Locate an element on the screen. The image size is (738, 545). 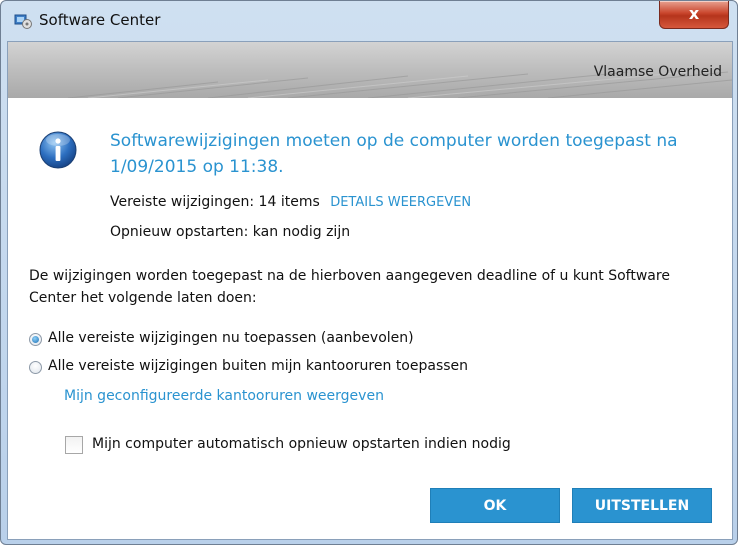
restart-status: Opnieuw opstarten: kan nodig zijn is located at coordinates (230, 232).